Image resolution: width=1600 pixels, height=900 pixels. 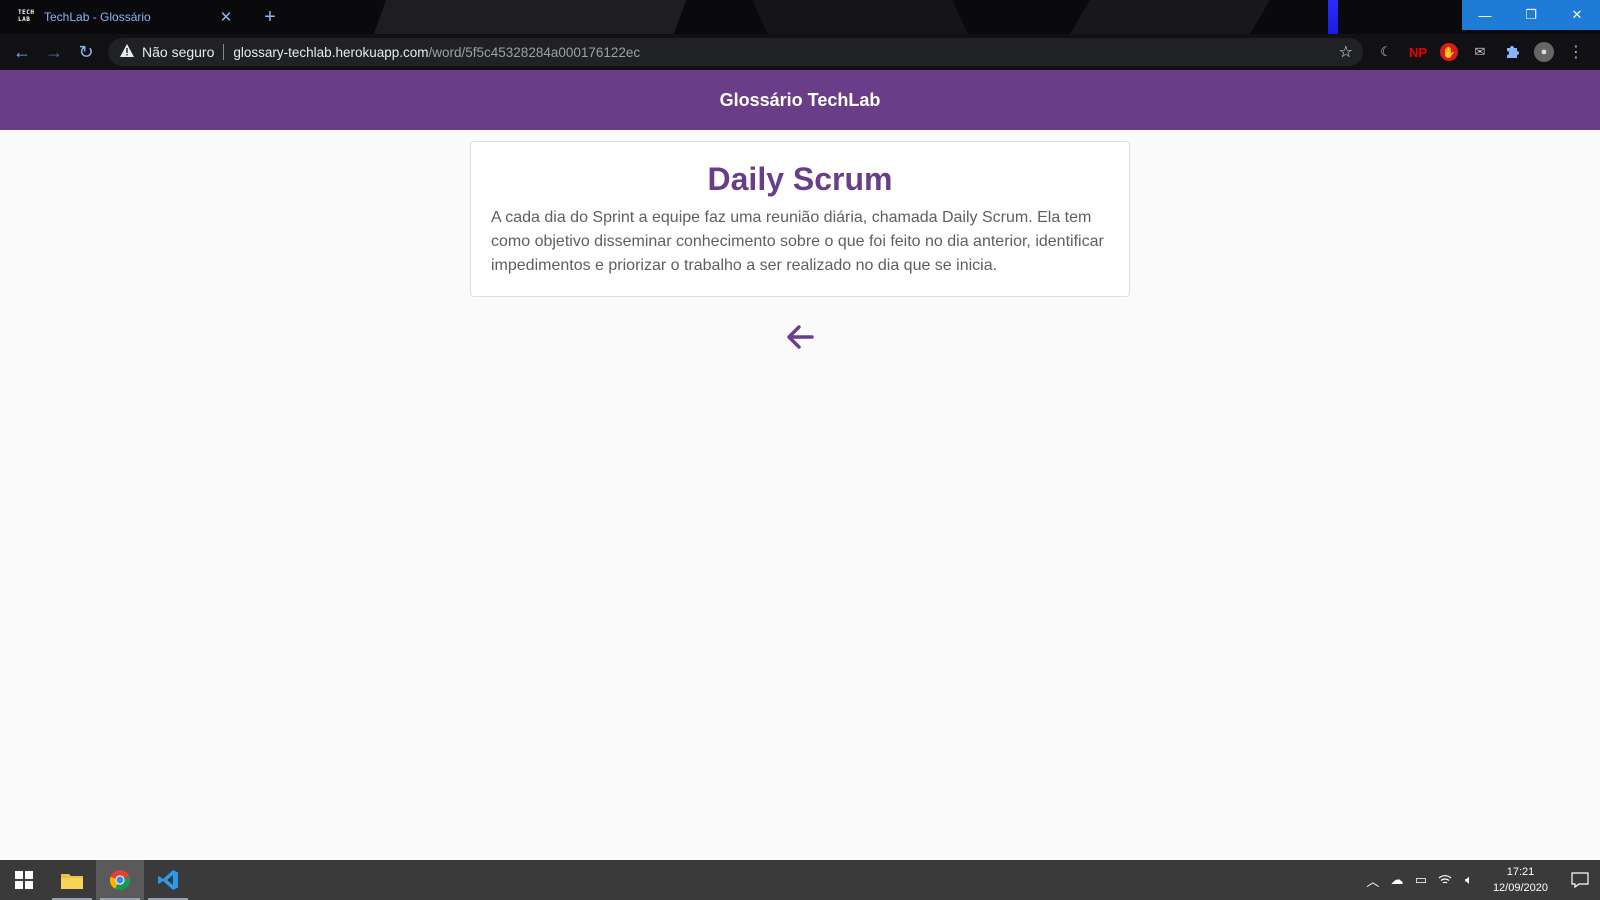 I want to click on volume-icon: 🔈︎, so click(x=1469, y=880).